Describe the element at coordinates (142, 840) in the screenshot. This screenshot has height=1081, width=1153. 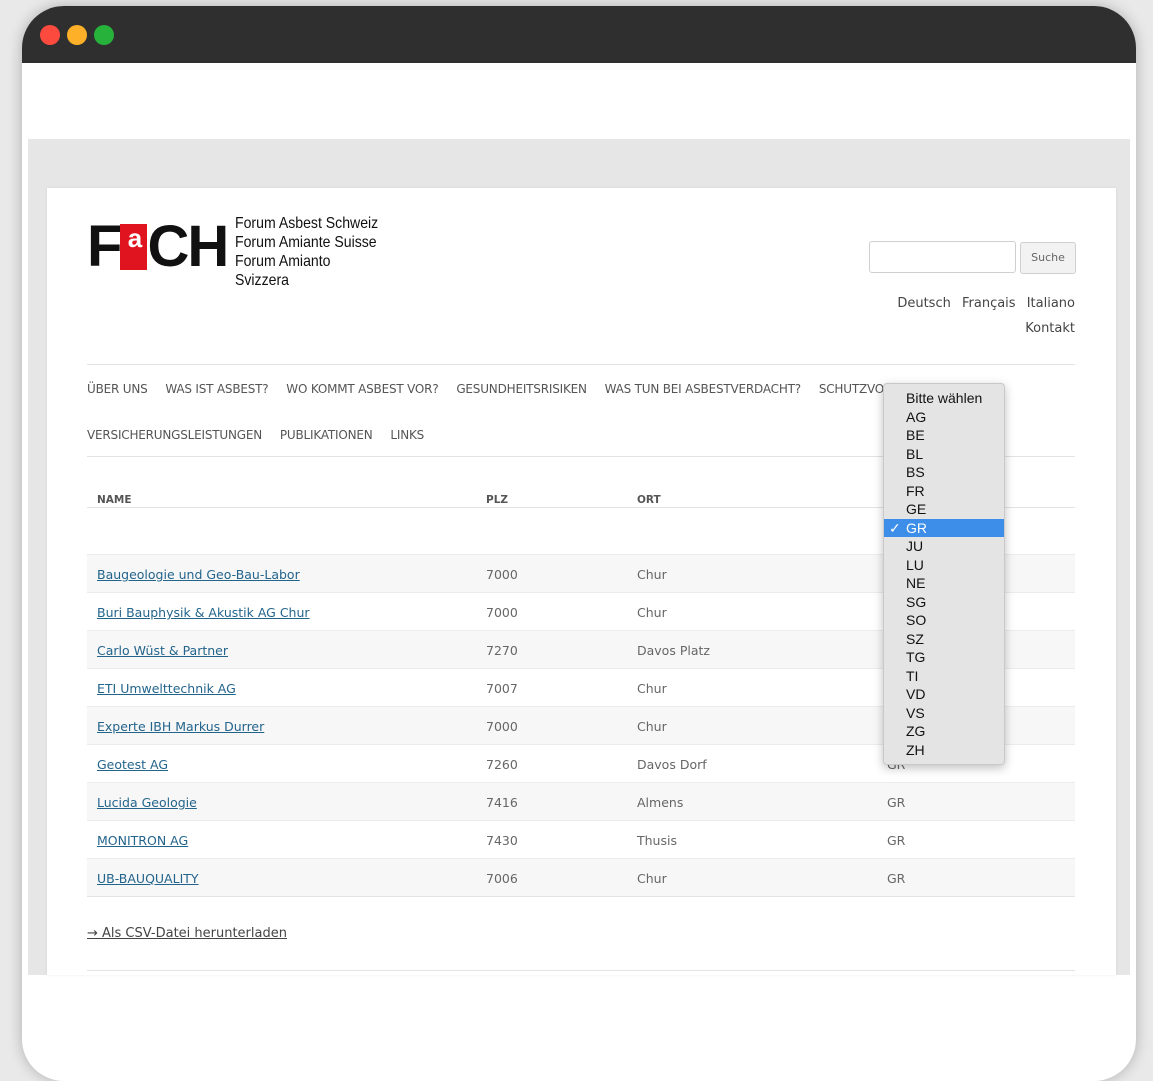
I see `company-link: MONITRON AG` at that location.